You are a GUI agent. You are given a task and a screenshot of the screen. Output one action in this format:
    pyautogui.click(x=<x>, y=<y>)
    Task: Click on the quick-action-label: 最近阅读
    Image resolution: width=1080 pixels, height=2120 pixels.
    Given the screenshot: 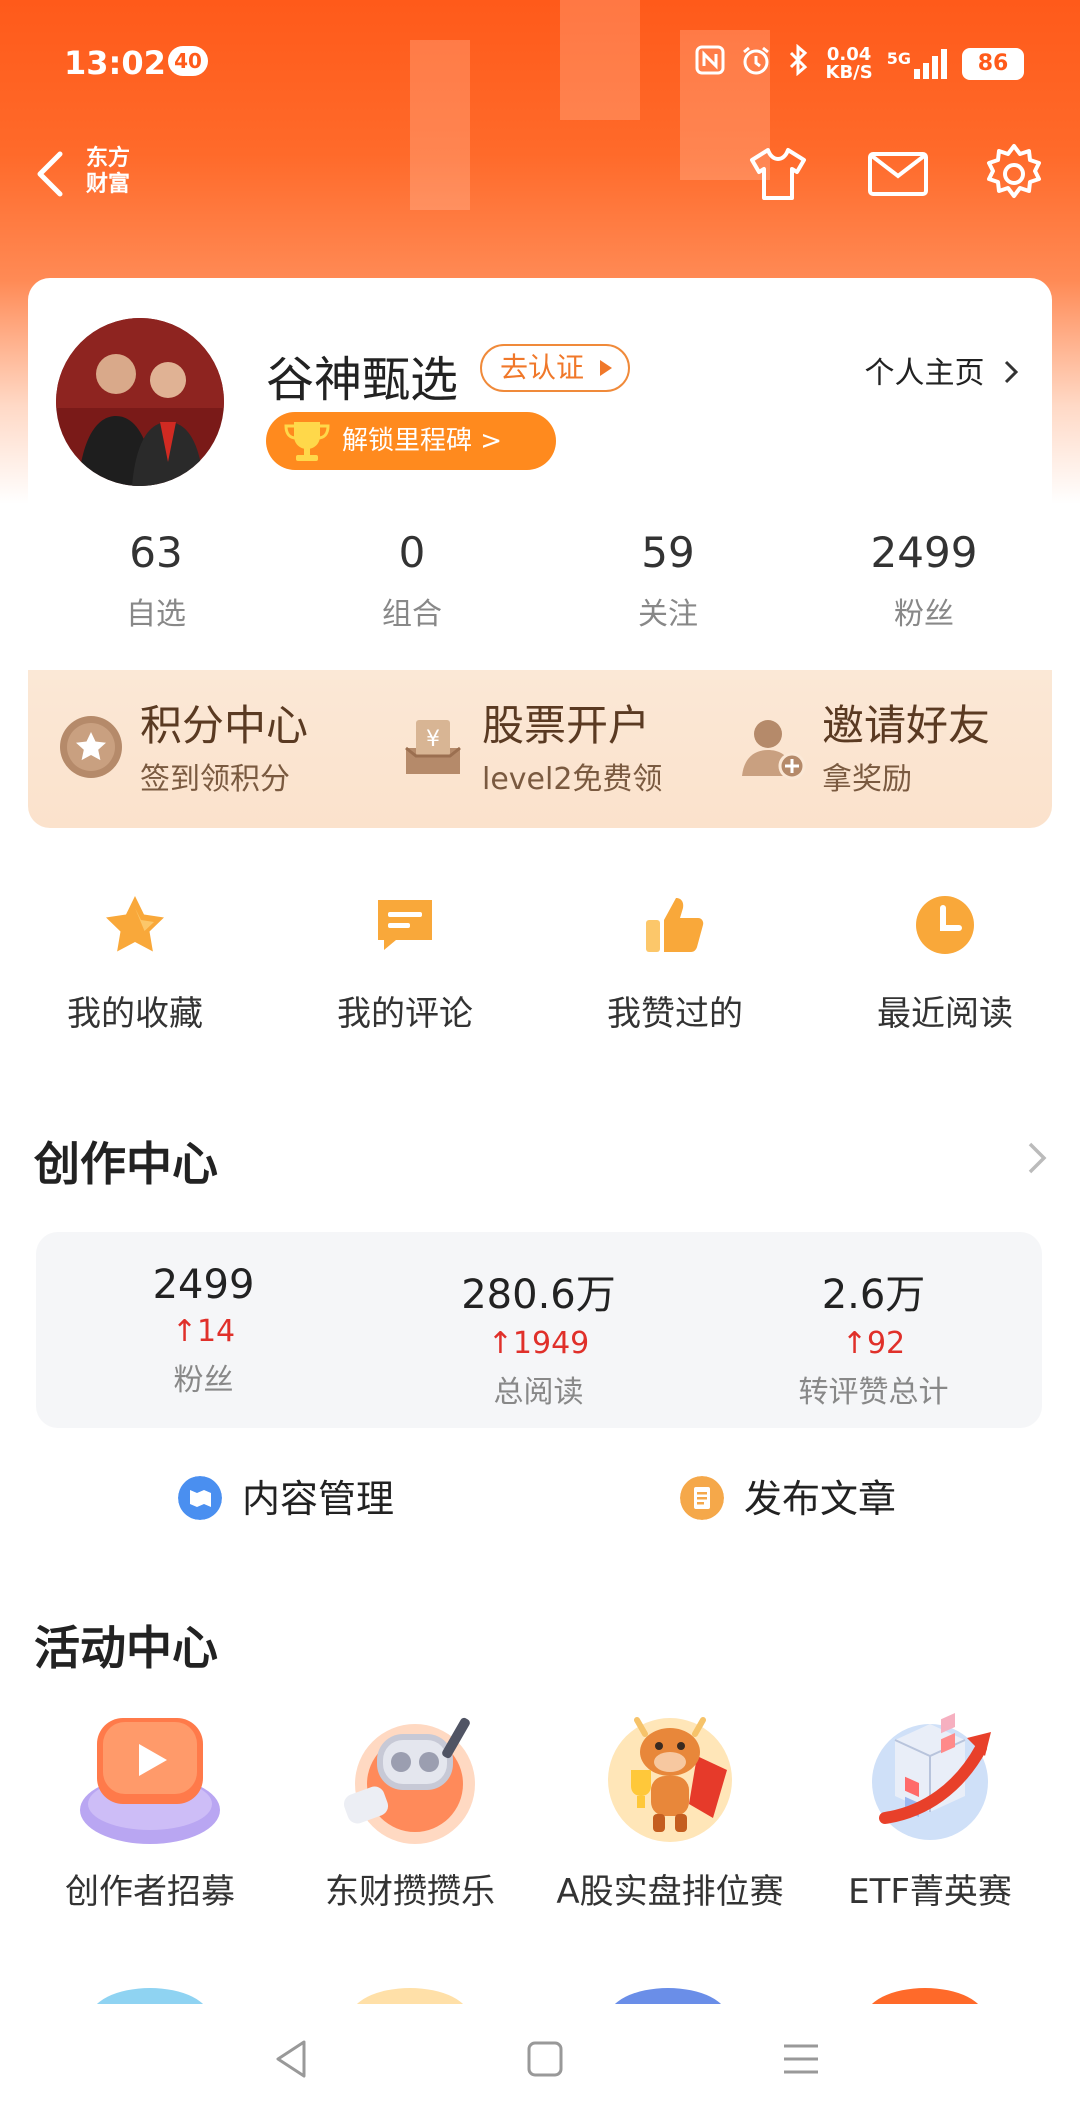 What is the action you would take?
    pyautogui.click(x=945, y=1014)
    